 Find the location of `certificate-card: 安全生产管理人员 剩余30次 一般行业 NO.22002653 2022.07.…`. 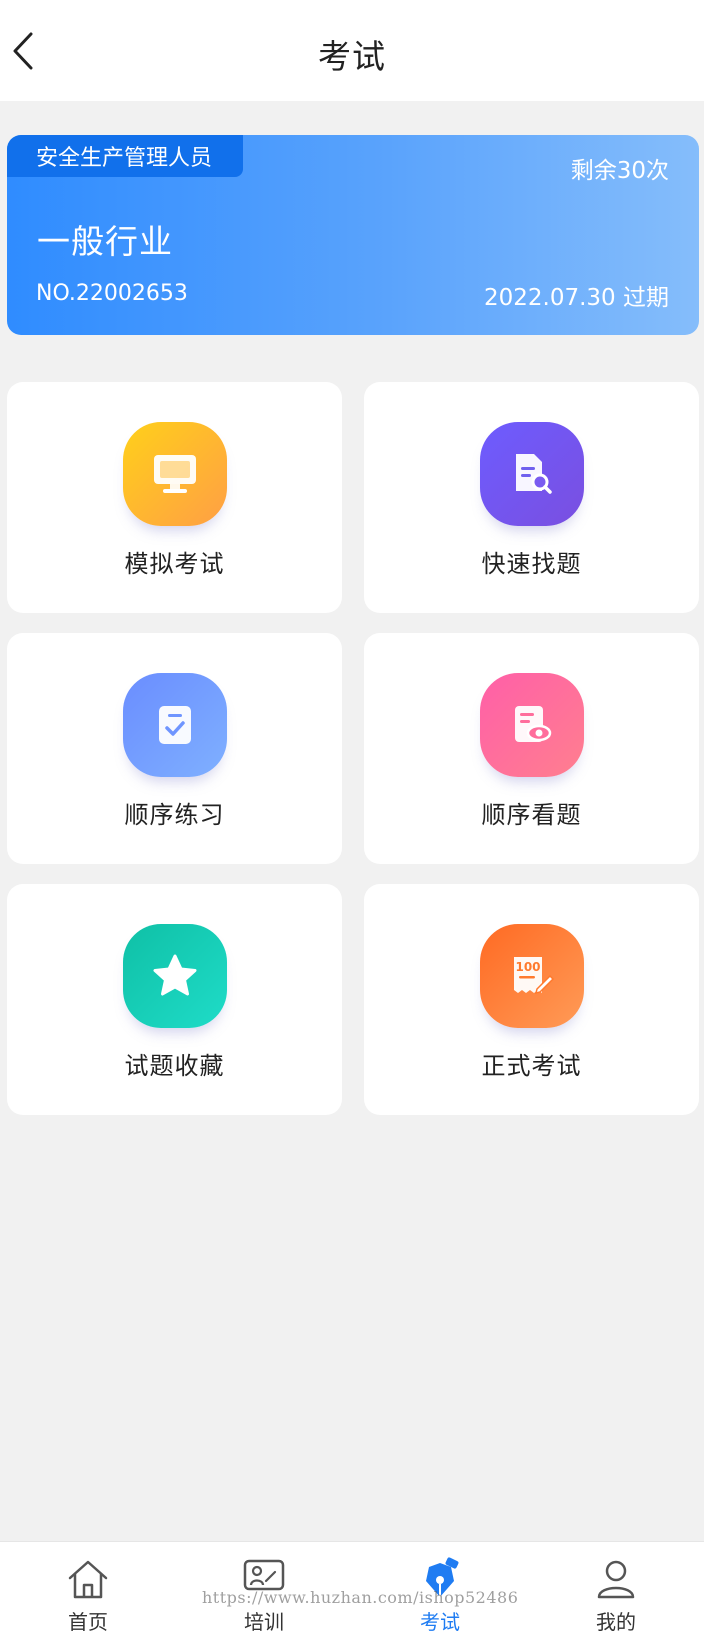

certificate-card: 安全生产管理人员 剩余30次 一般行业 NO.22002653 2022.07.… is located at coordinates (353, 235).